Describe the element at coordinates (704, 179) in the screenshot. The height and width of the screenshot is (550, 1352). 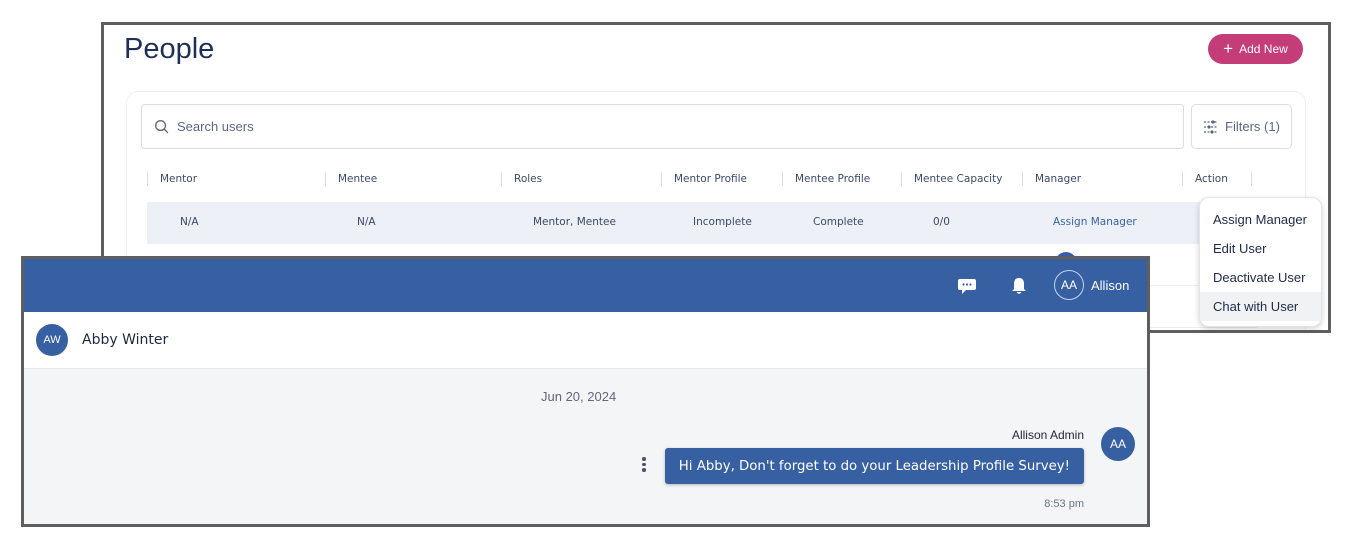
I see `column-header-mentor-profile: Mentor Profile` at that location.